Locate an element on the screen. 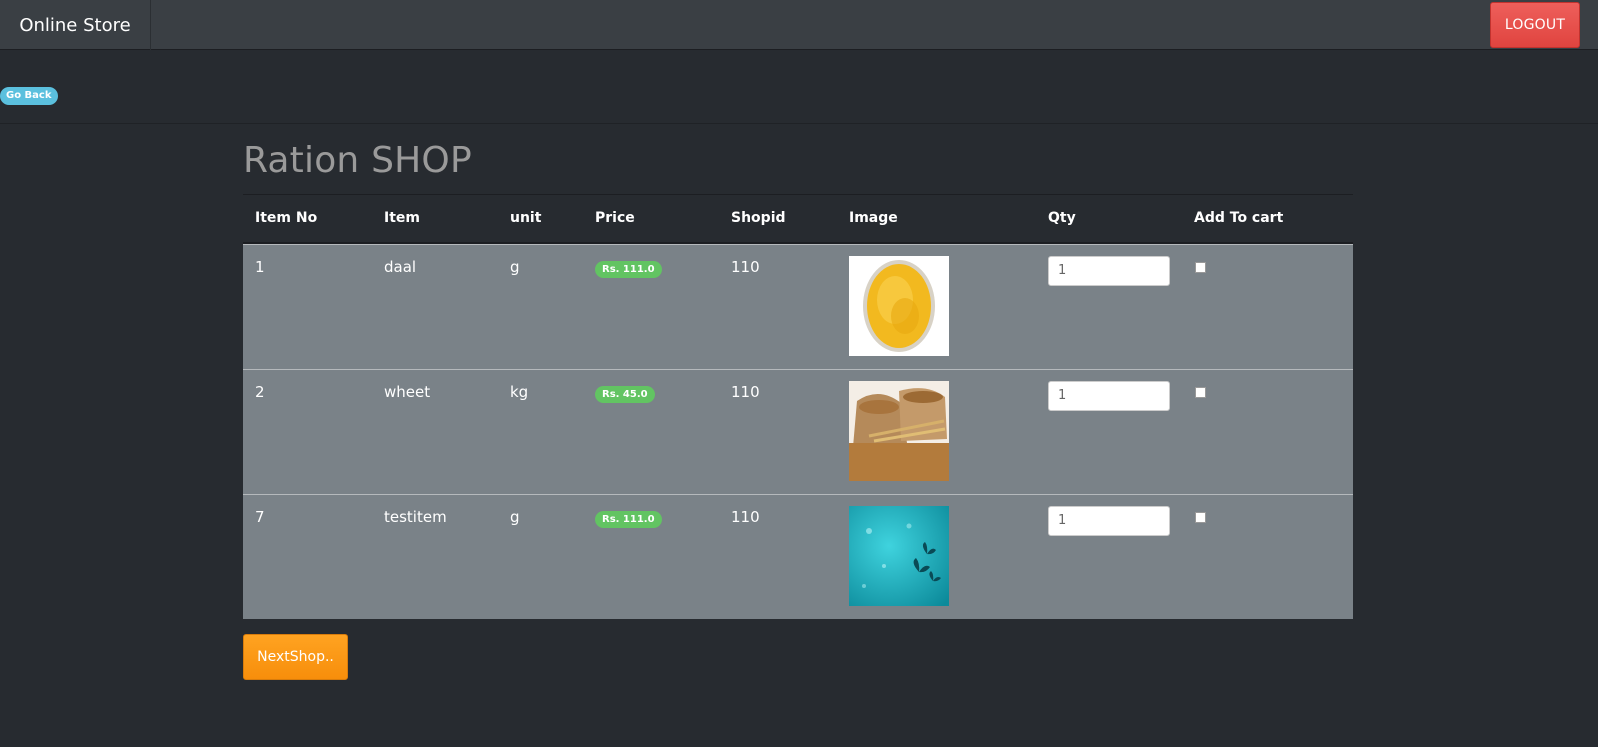 This screenshot has height=747, width=1598. wheat-sack-image is located at coordinates (899, 431).